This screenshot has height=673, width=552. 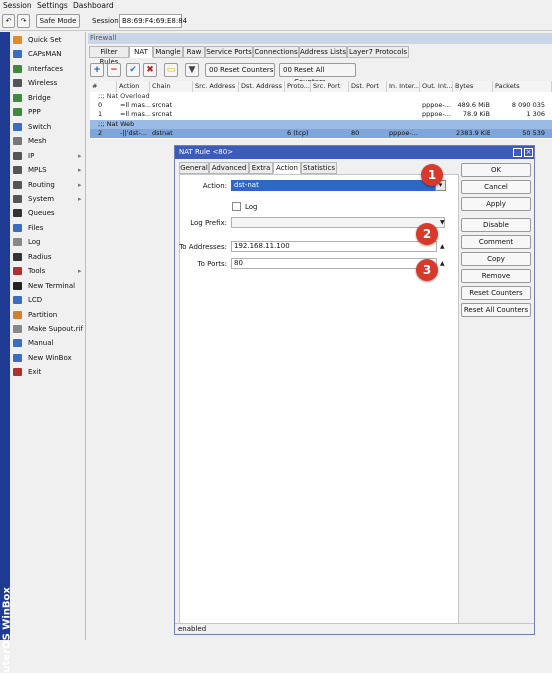 I want to click on col-action: Action, so click(x=133, y=86).